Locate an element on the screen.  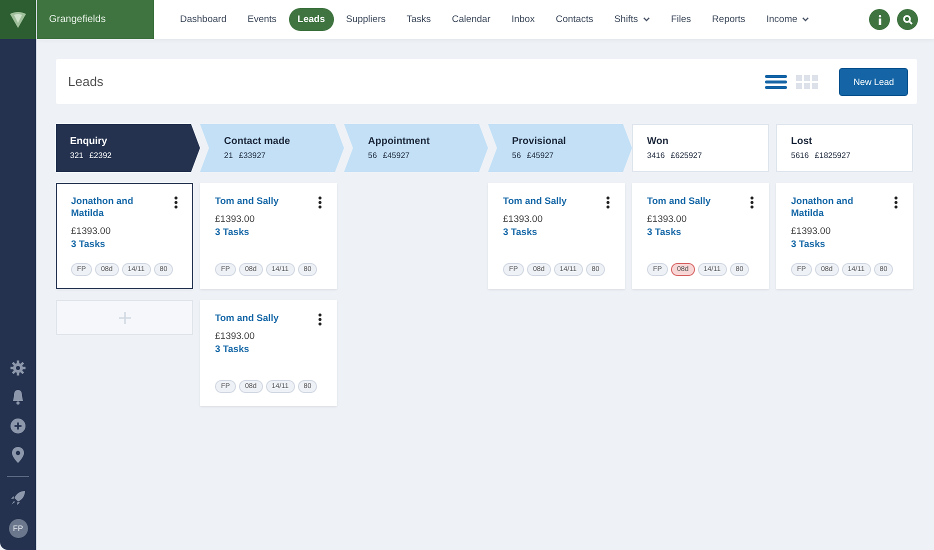
nav-item: Income is located at coordinates (787, 19).